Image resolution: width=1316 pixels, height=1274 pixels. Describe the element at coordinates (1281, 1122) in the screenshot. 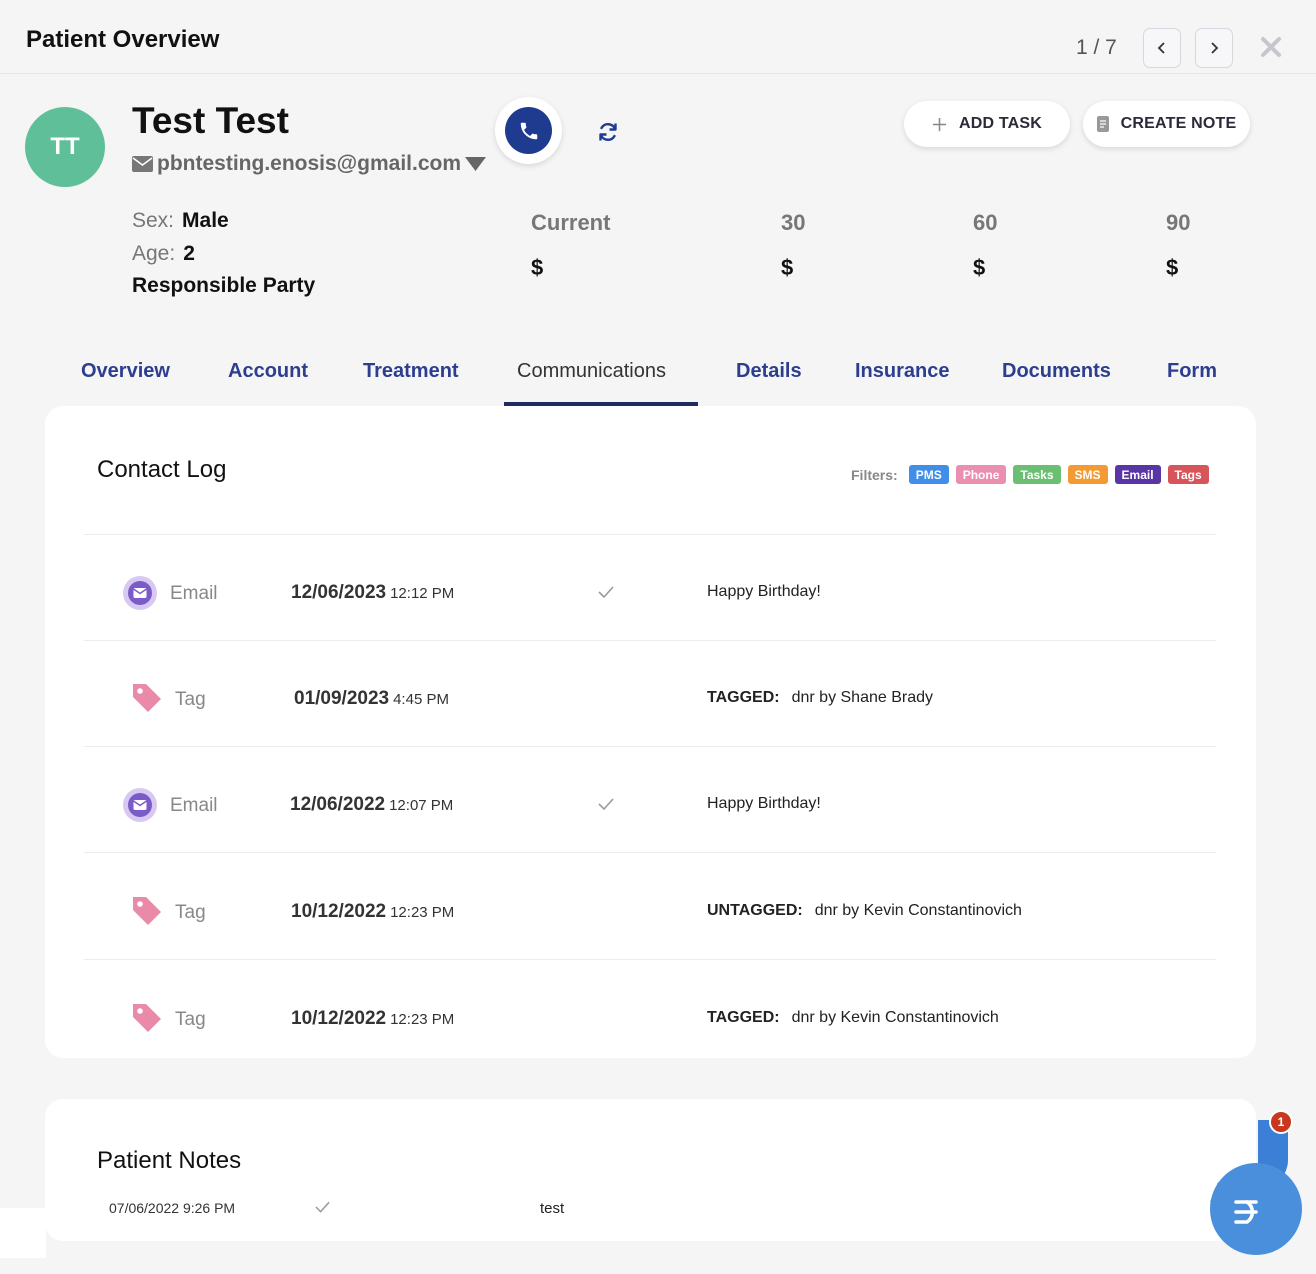

I see `chat-notification-badge: 1` at that location.